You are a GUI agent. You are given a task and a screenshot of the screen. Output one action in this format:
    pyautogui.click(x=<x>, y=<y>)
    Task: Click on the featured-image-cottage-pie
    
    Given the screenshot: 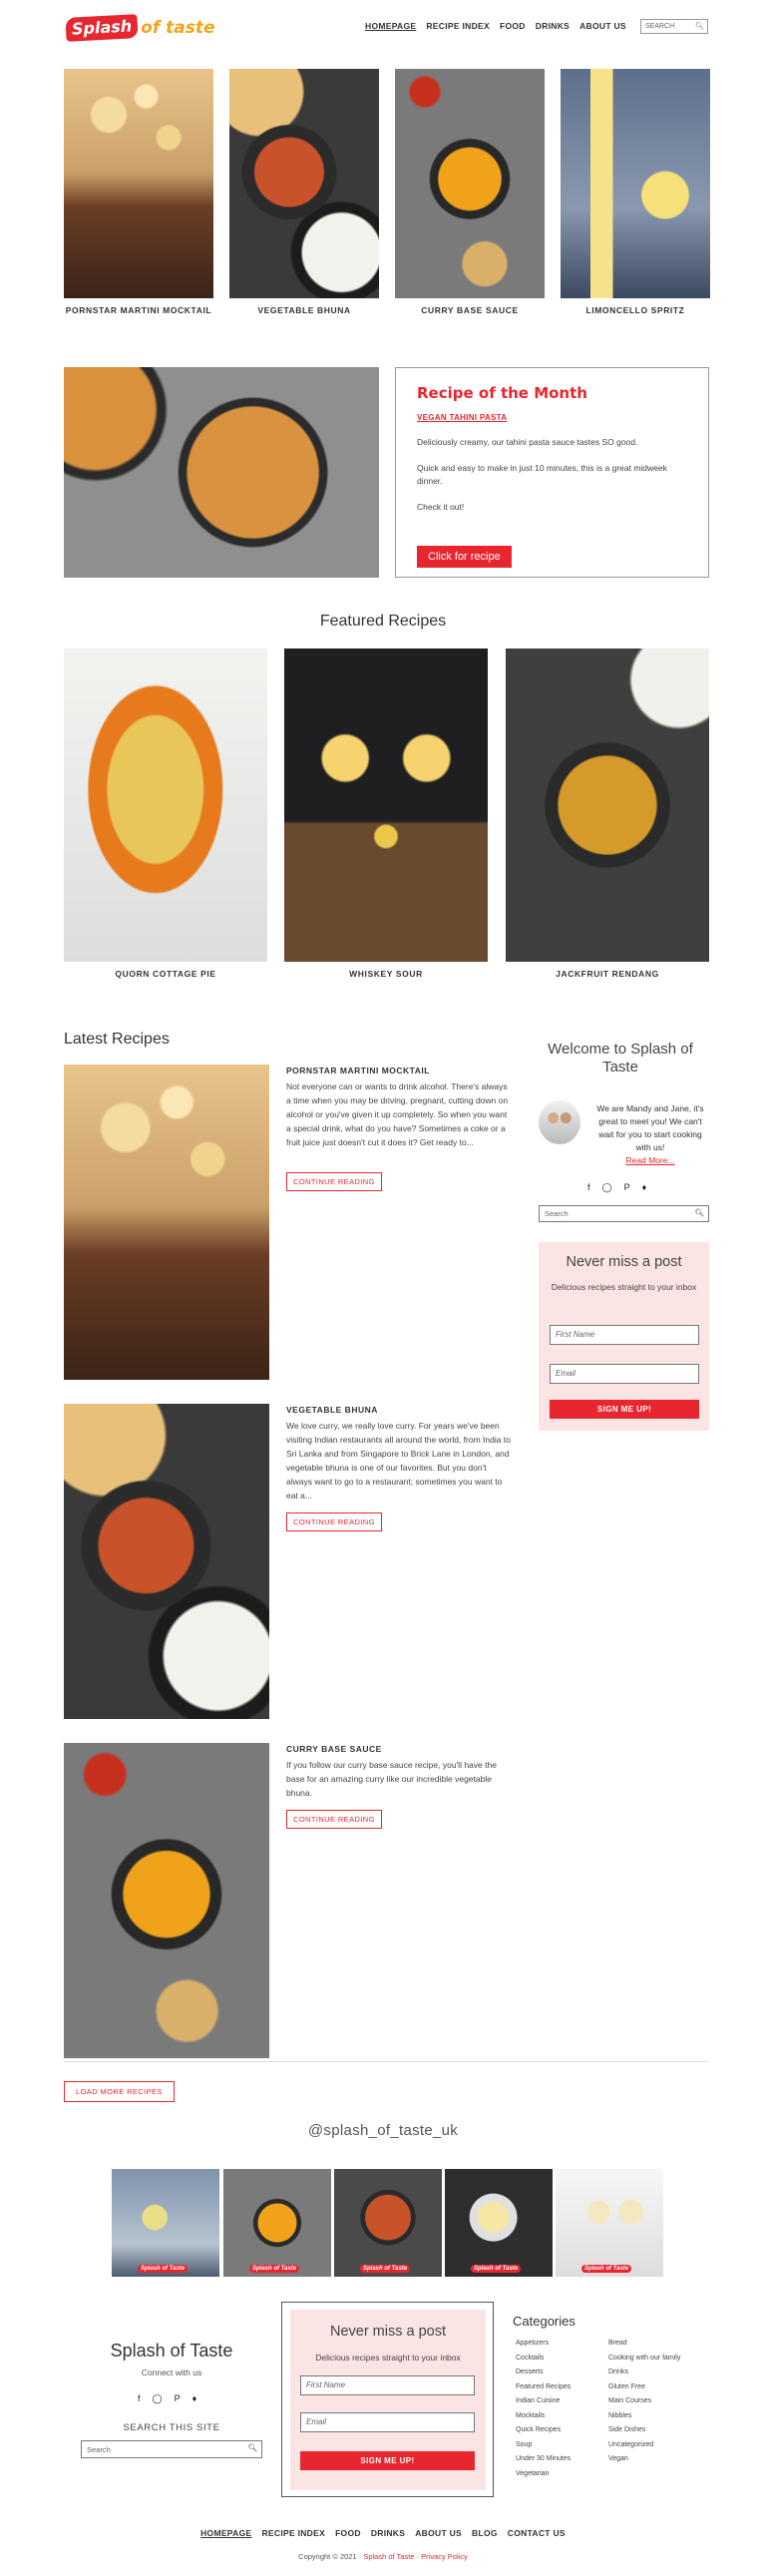 What is the action you would take?
    pyautogui.click(x=165, y=805)
    